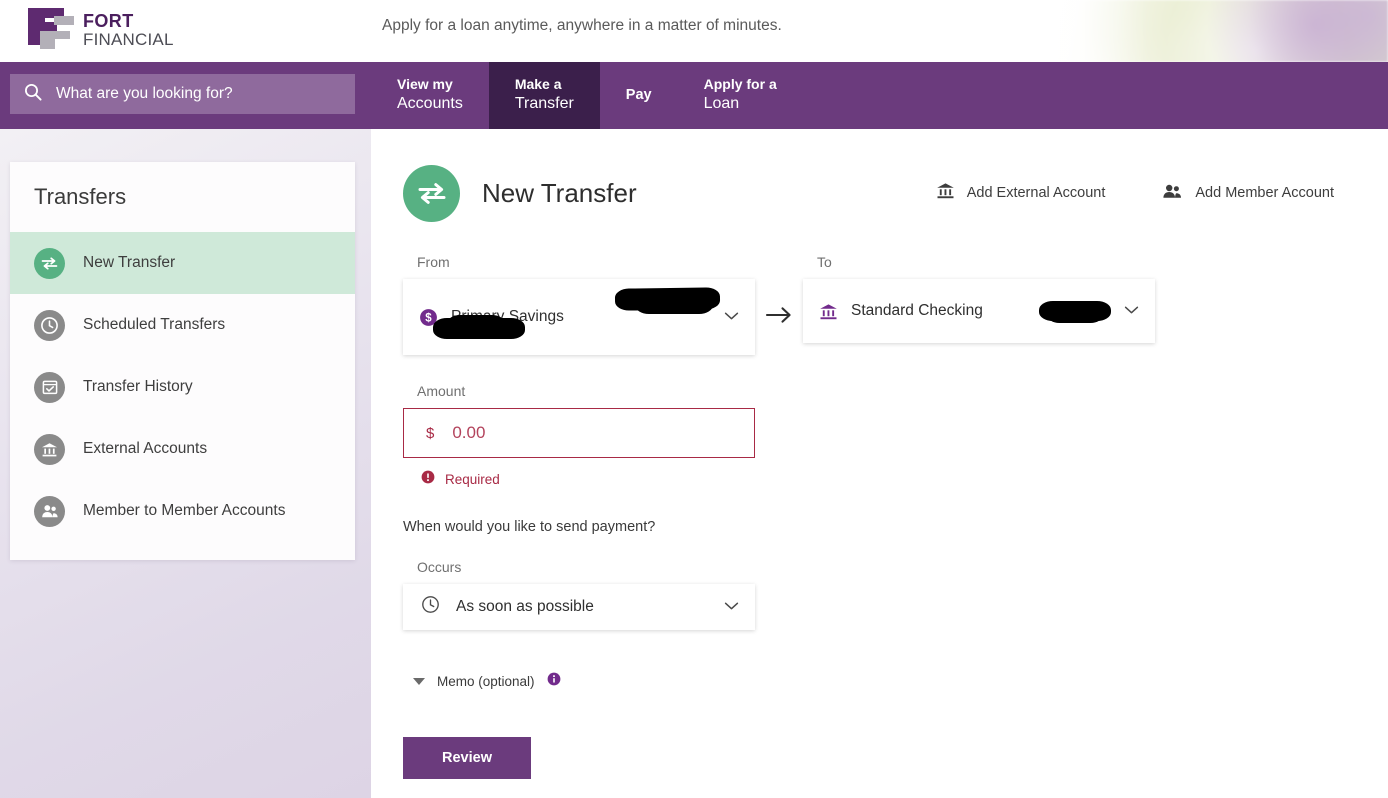 The width and height of the screenshot is (1388, 798). I want to click on sidebar-item-scheduled-transfers: Scheduled Transfers, so click(182, 325).